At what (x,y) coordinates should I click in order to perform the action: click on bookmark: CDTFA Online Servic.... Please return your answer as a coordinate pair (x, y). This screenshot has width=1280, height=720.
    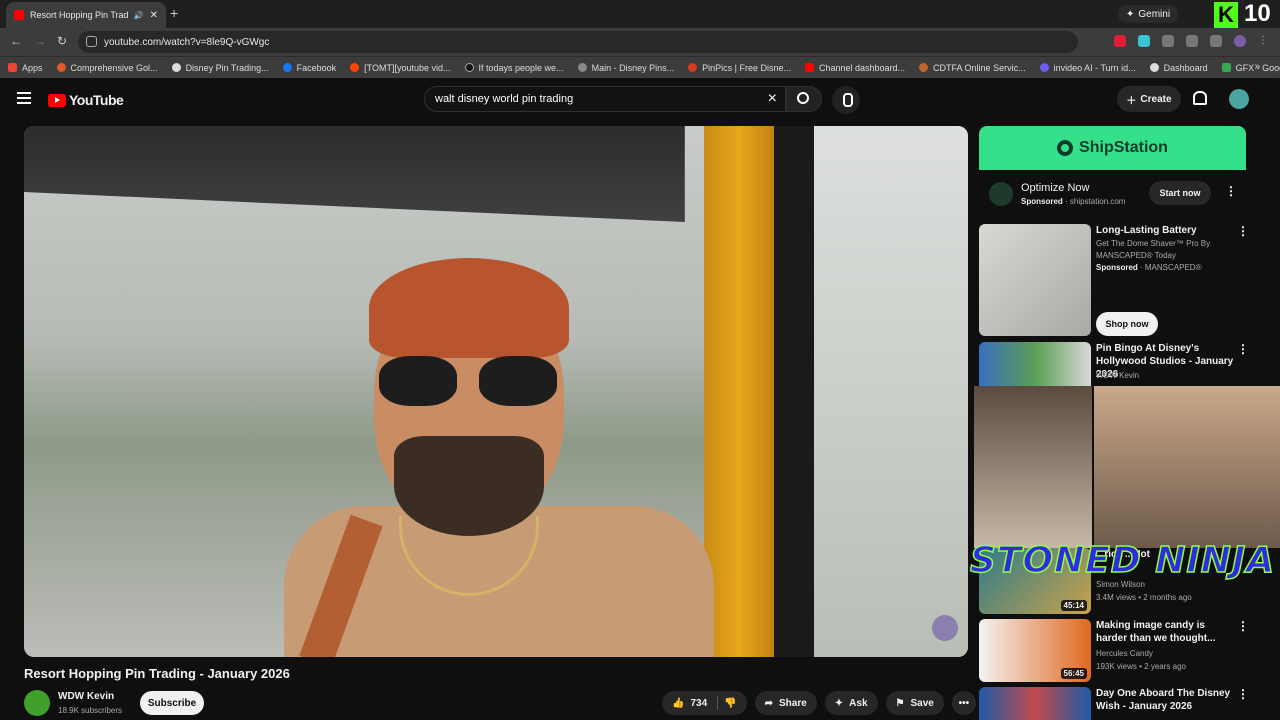
    Looking at the image, I should click on (972, 68).